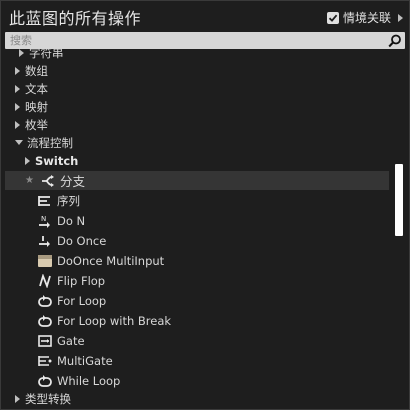 The width and height of the screenshot is (410, 410). Describe the element at coordinates (205, 398) in the screenshot. I see `category-row-type-conversion: 类型转换` at that location.